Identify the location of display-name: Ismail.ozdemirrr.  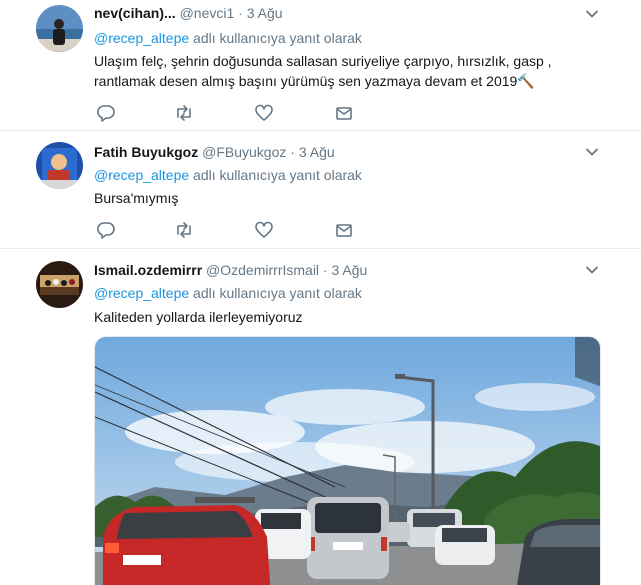
(148, 270).